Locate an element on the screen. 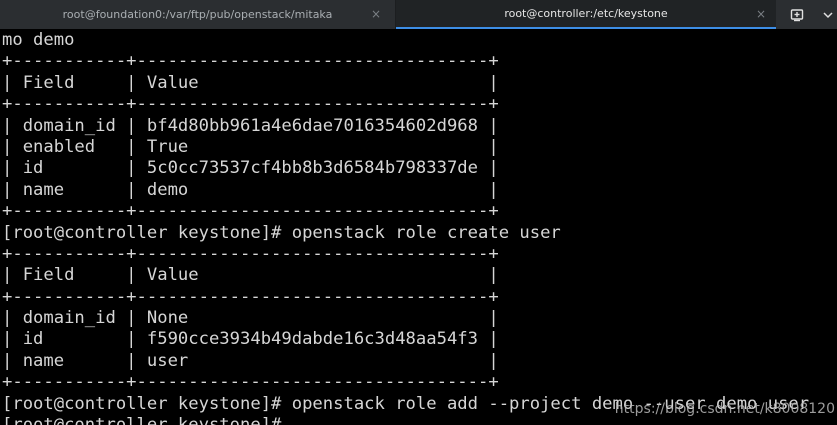 This screenshot has height=425, width=837. tab-title: root@controller:/etc/keystone is located at coordinates (586, 13).